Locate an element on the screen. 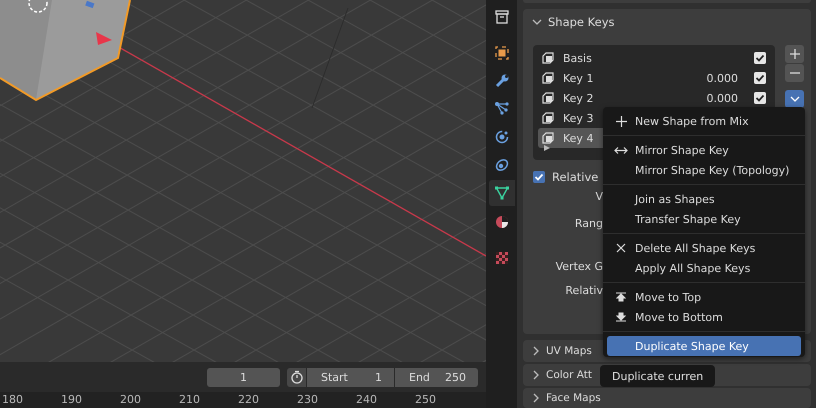 This screenshot has height=408, width=816. frame-number: 230 is located at coordinates (308, 400).